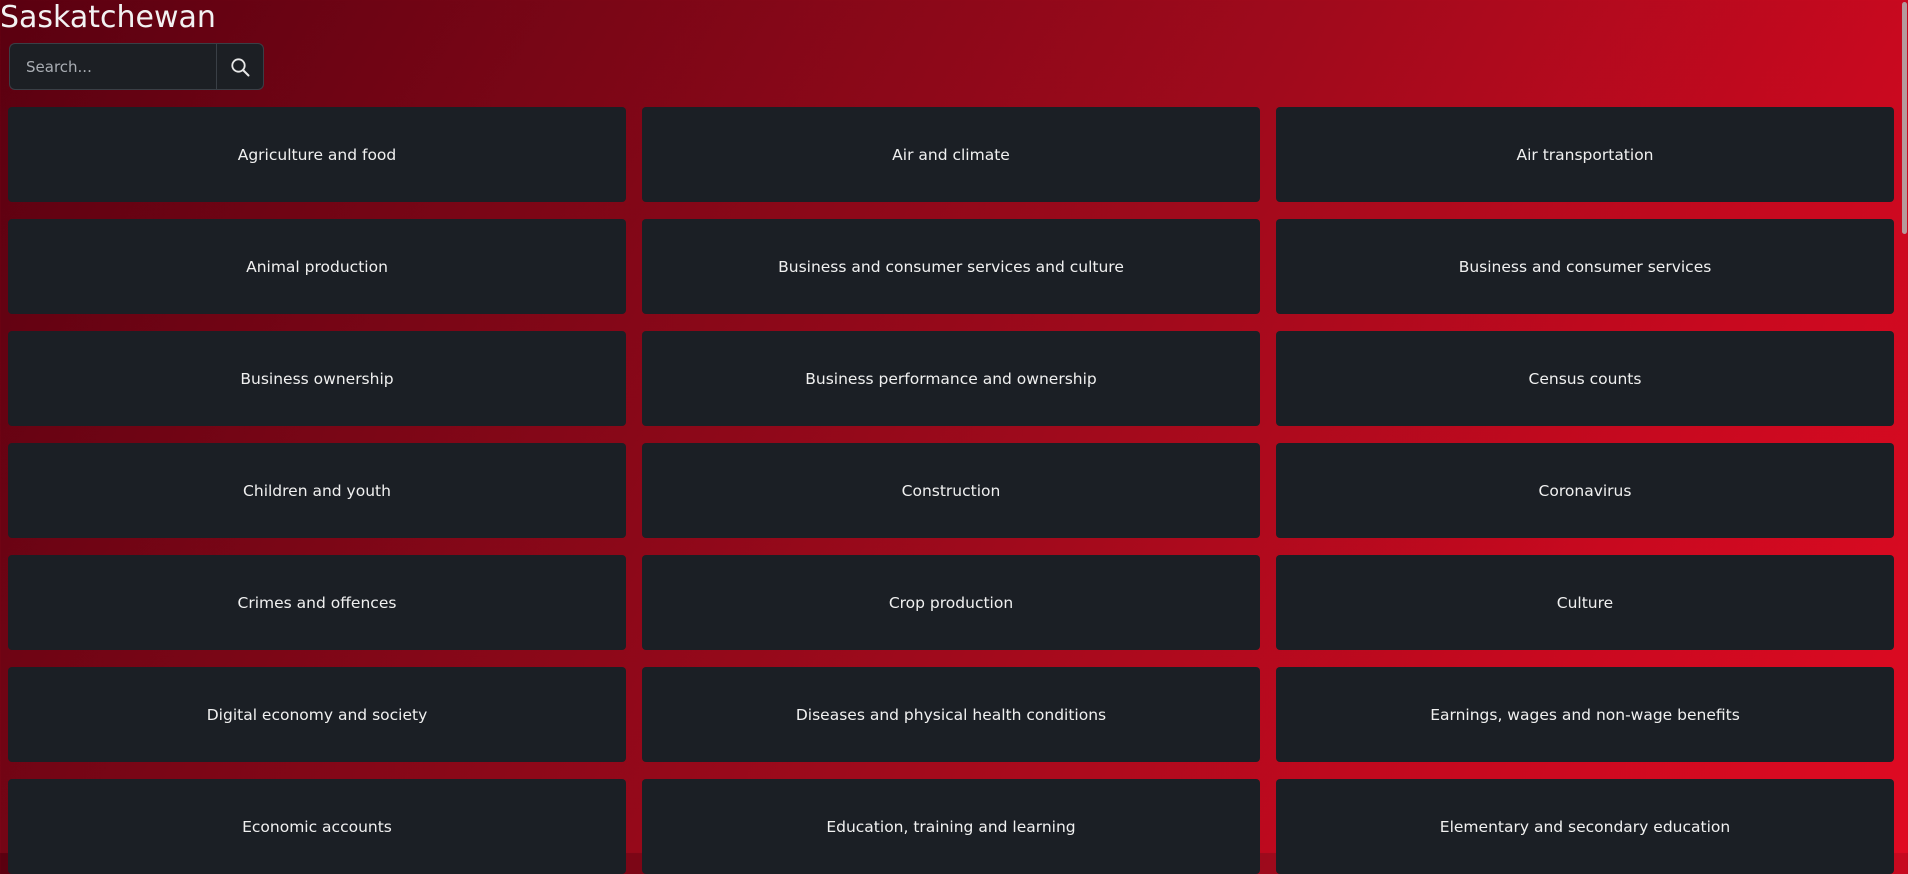 This screenshot has height=874, width=1908. I want to click on topic-tile: Earnings, wages and non-wage benefits, so click(1585, 714).